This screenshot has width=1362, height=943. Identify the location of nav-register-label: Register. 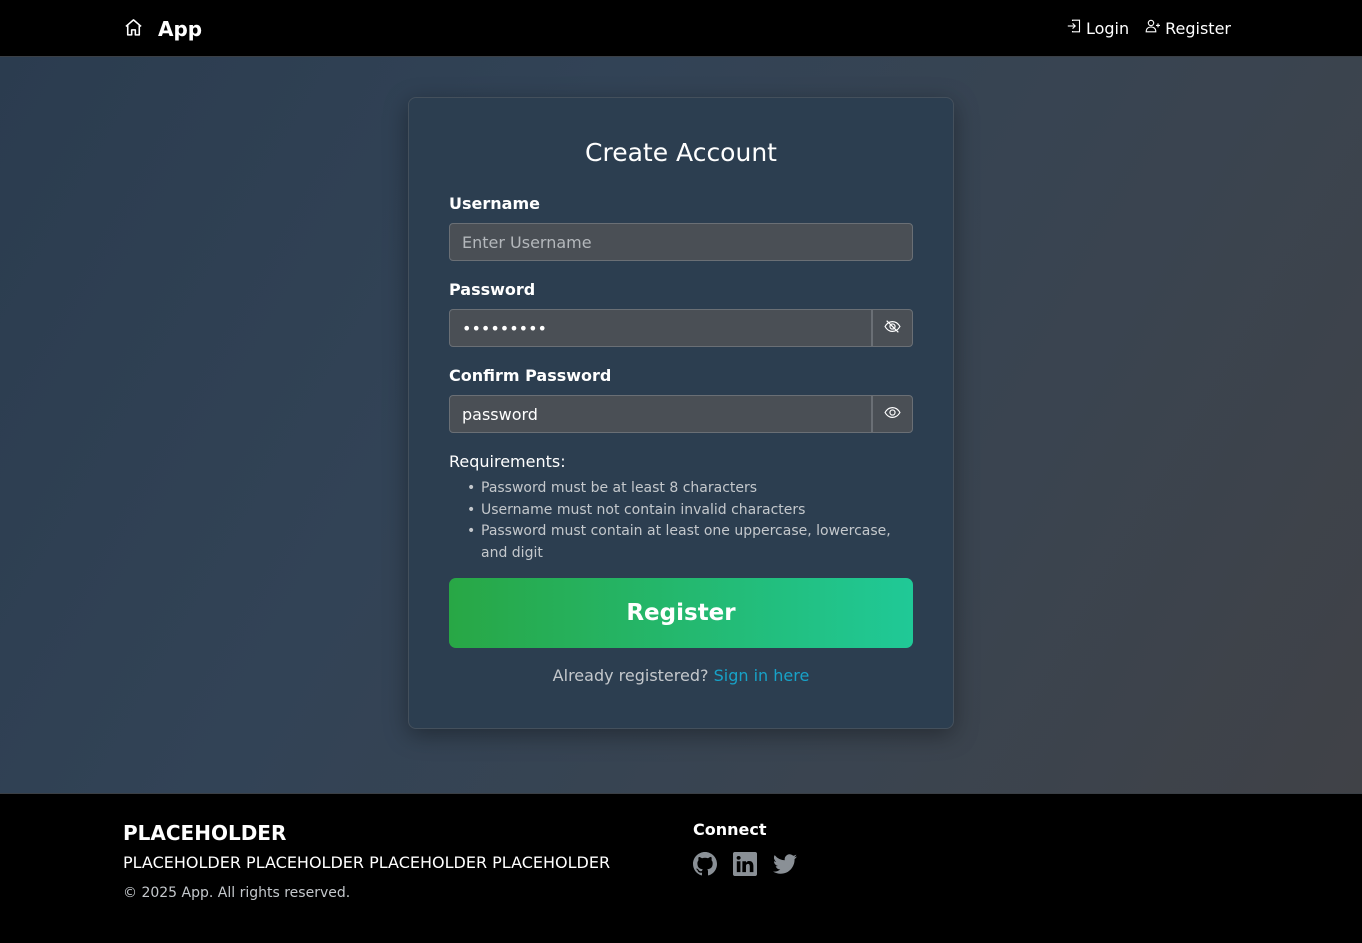
(1198, 28).